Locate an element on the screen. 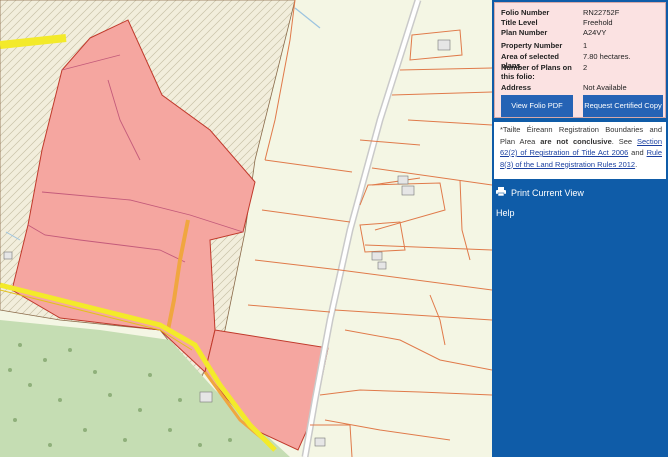 This screenshot has width=668, height=457. printer-icon is located at coordinates (502, 193).